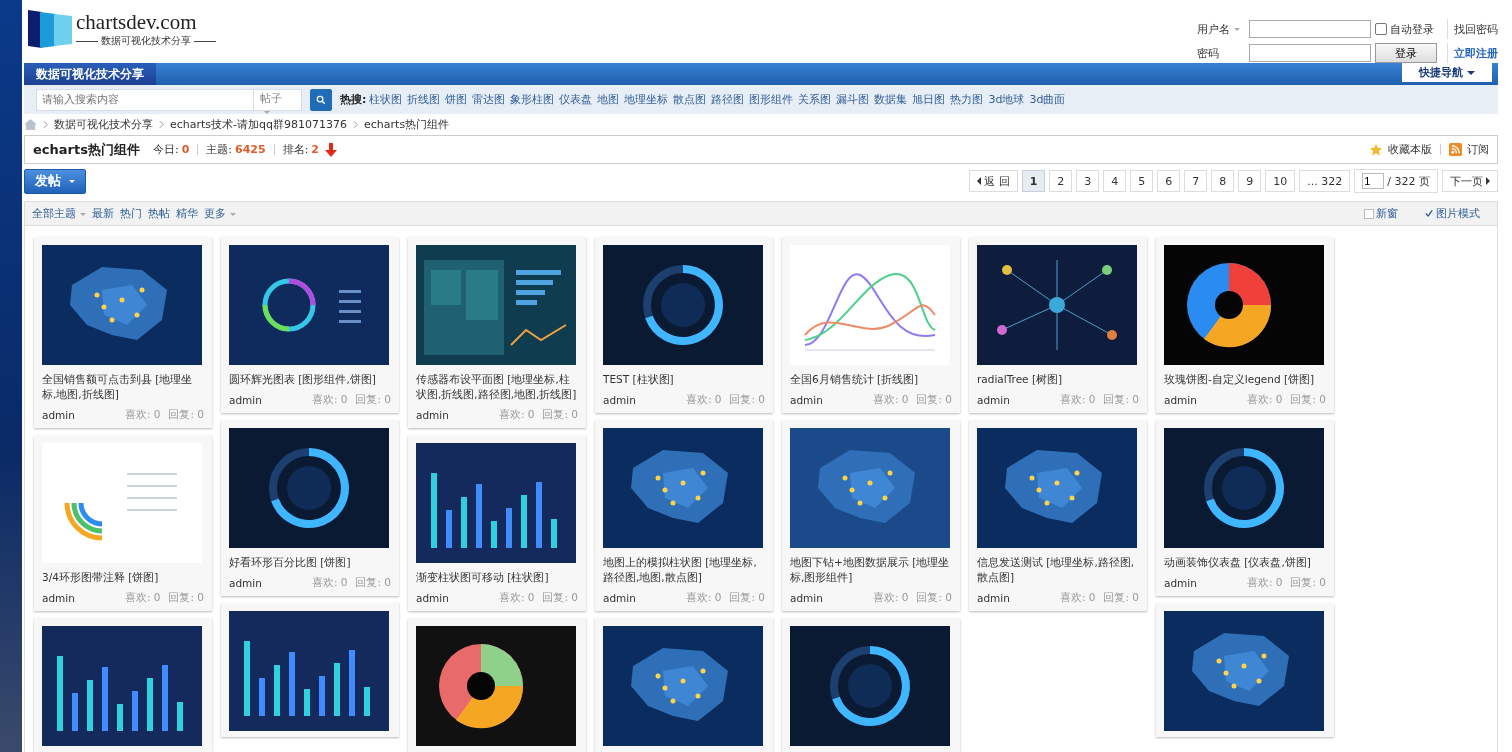 The height and width of the screenshot is (752, 1512). Describe the element at coordinates (90, 74) in the screenshot. I see `nav-tab: 数据可视化技术分享` at that location.